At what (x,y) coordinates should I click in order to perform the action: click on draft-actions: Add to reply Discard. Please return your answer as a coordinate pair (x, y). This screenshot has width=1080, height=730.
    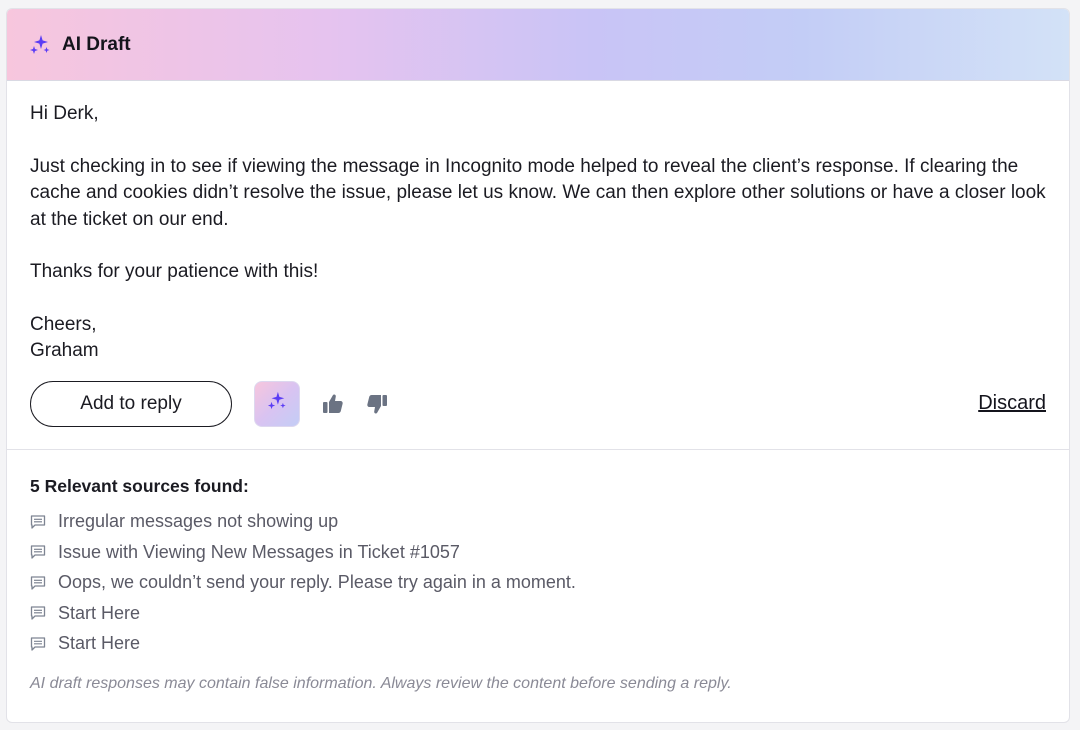
    Looking at the image, I should click on (538, 396).